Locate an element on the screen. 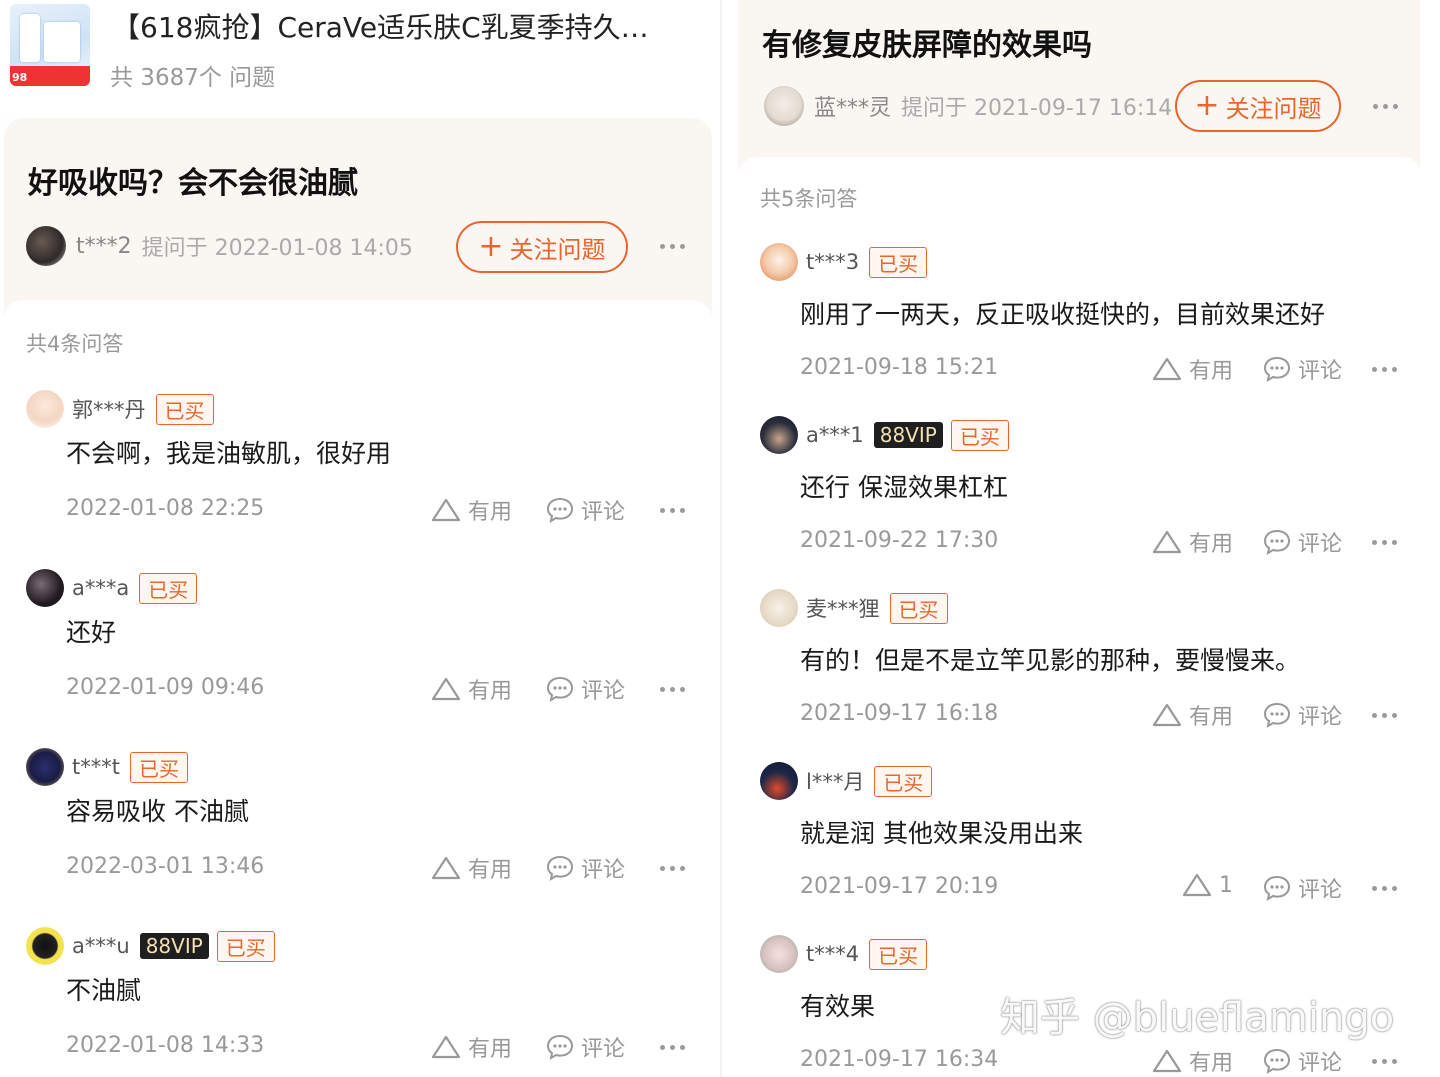 The image size is (1440, 1077). asker-name: 蓝***灵 is located at coordinates (852, 106).